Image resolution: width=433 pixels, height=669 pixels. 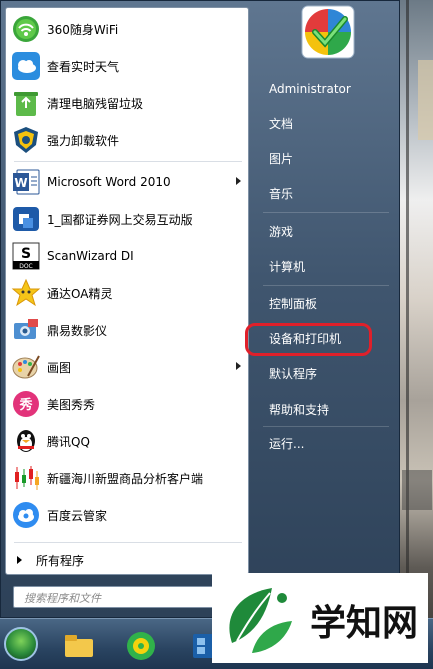 What do you see at coordinates (83, 66) in the screenshot?
I see `program-label: 查看实时天气` at bounding box center [83, 66].